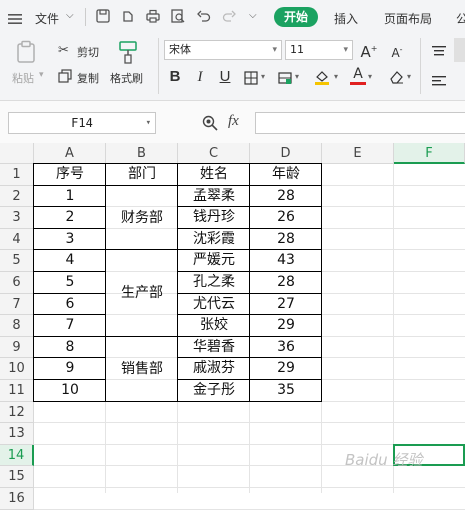 This screenshot has height=510, width=465. Describe the element at coordinates (153, 16) in the screenshot. I see `print-icon` at that location.